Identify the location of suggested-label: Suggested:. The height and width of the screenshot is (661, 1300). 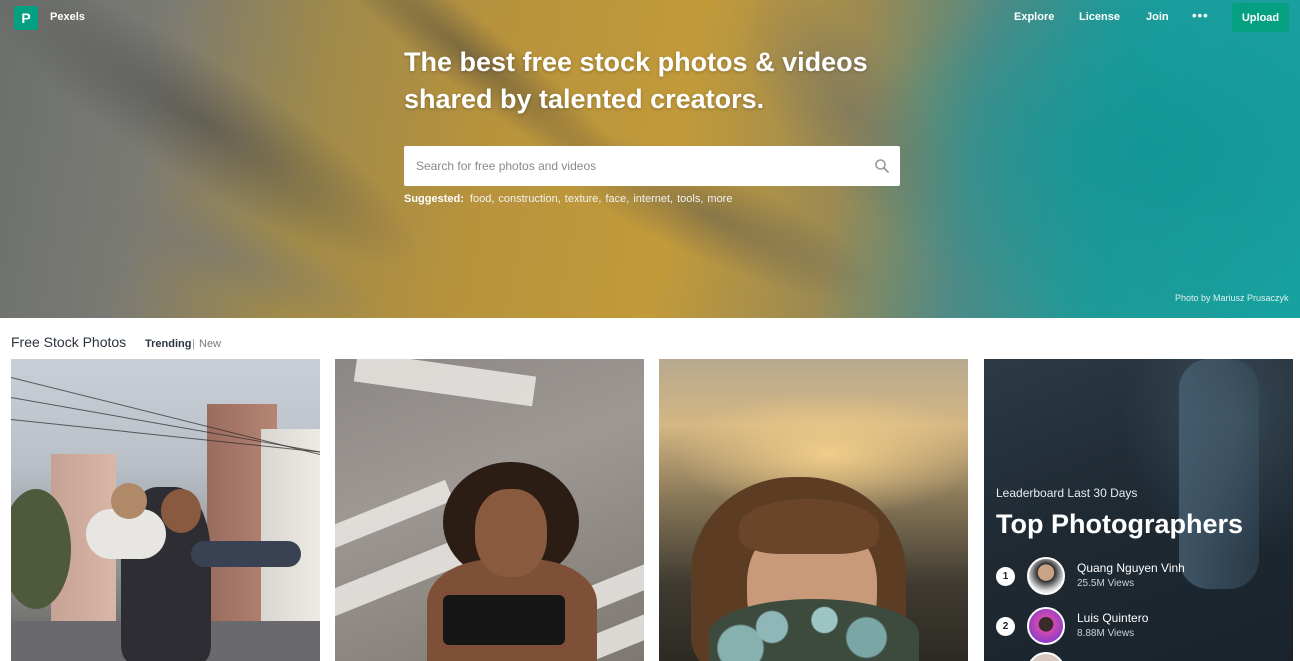
(434, 199).